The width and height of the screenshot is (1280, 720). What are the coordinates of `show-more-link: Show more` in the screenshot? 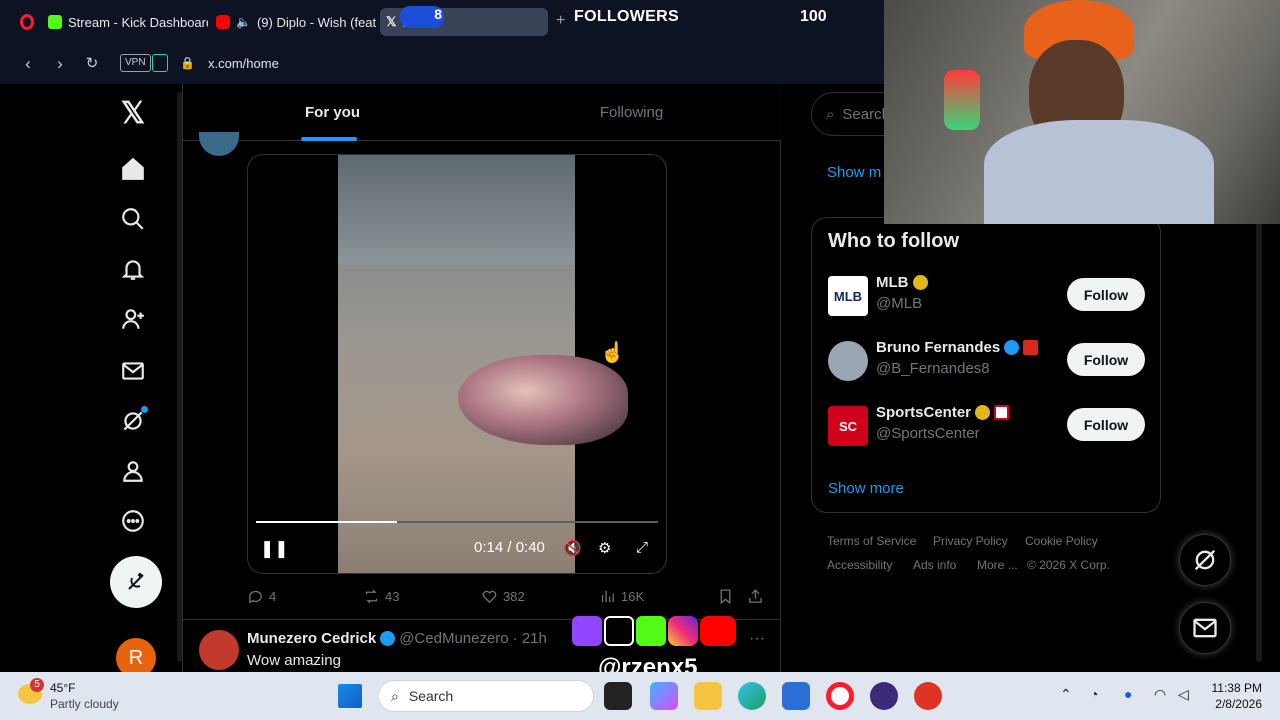 It's located at (866, 488).